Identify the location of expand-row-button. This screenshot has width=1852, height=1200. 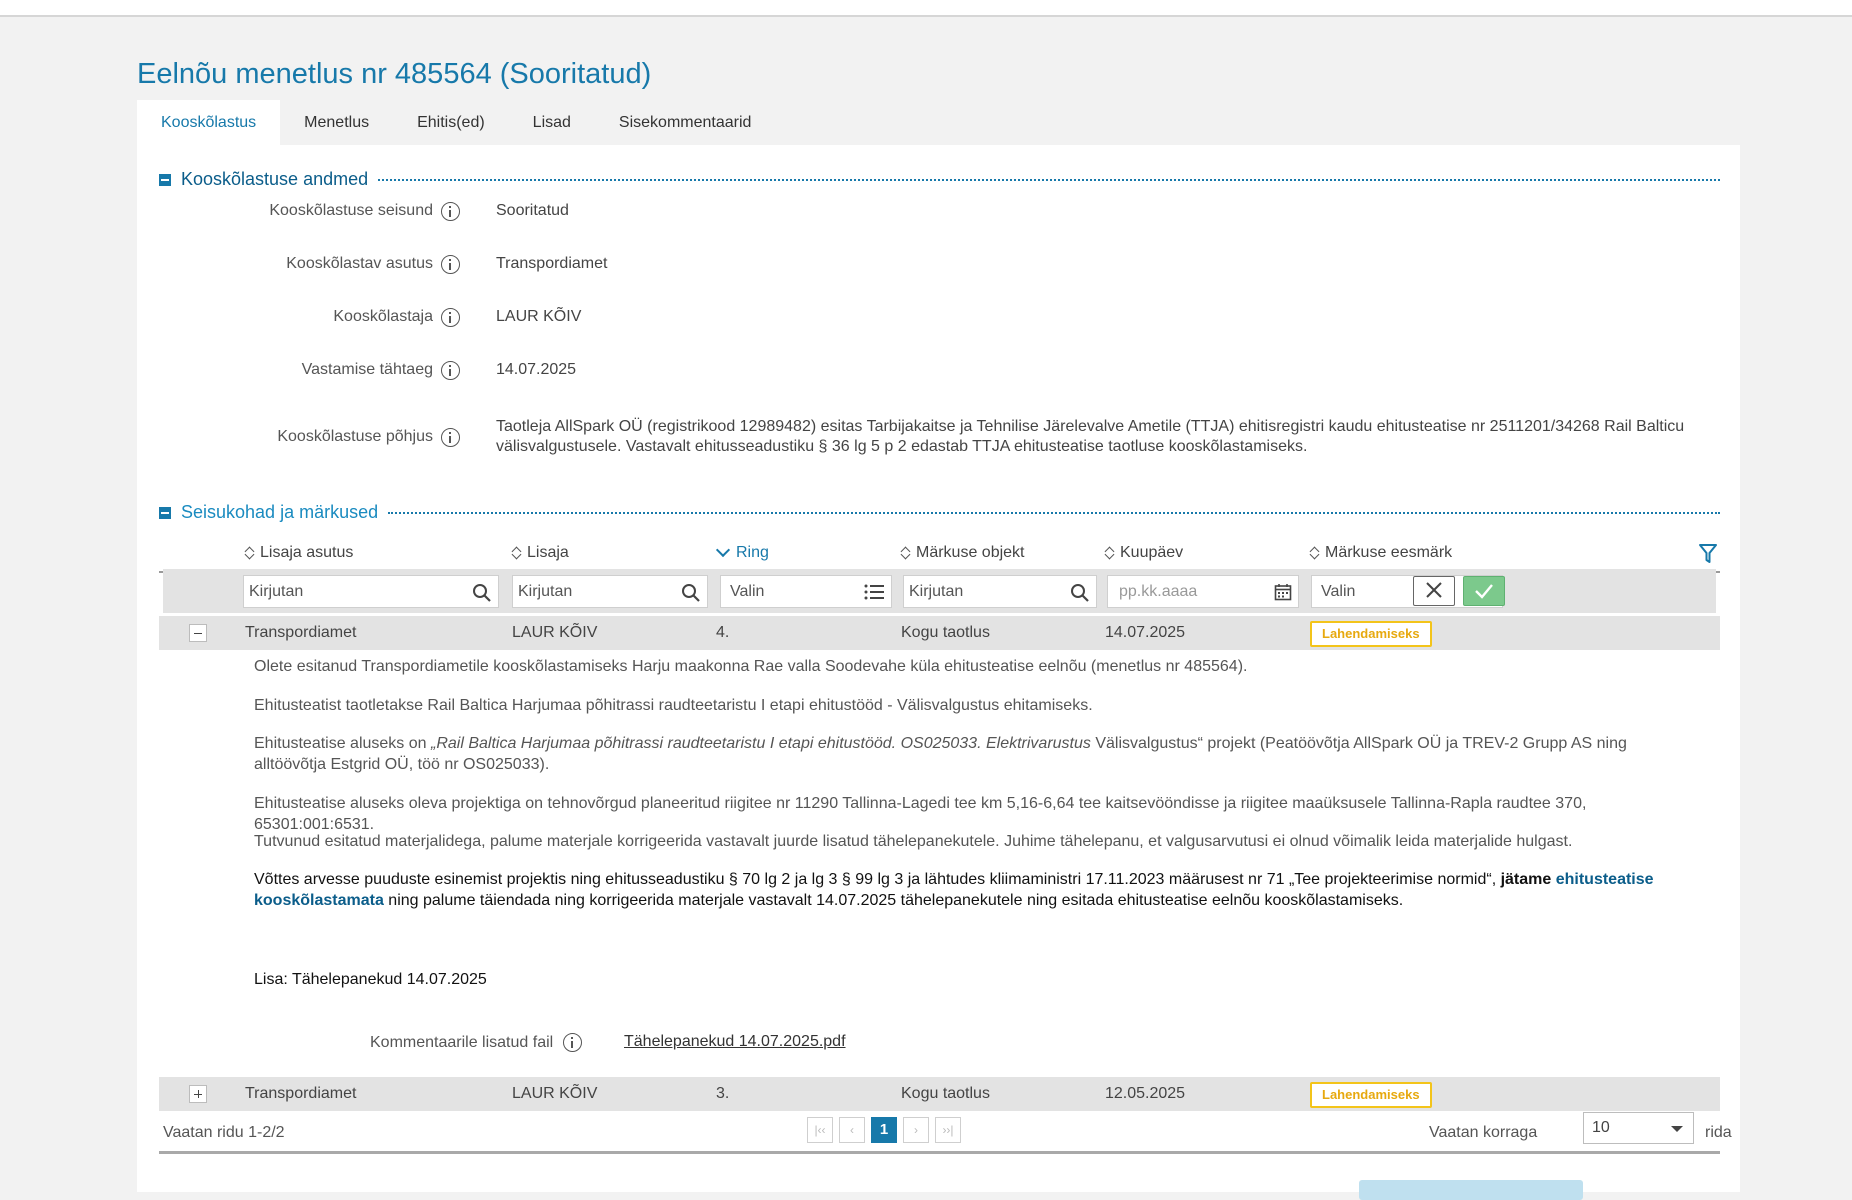
(198, 1094).